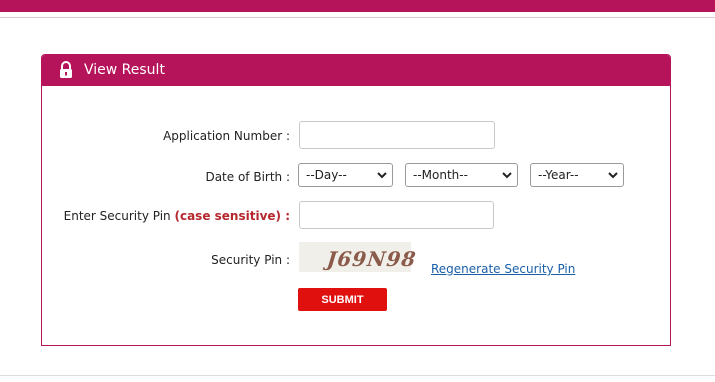 The width and height of the screenshot is (715, 382). I want to click on regenerate-security-pin-link: Regenerate Security Pin, so click(503, 269).